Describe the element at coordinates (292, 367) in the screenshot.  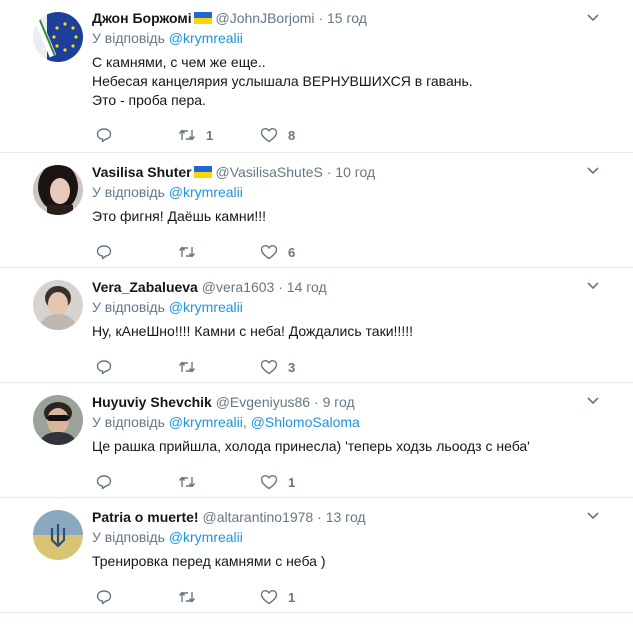
I see `like-count: 3` at that location.